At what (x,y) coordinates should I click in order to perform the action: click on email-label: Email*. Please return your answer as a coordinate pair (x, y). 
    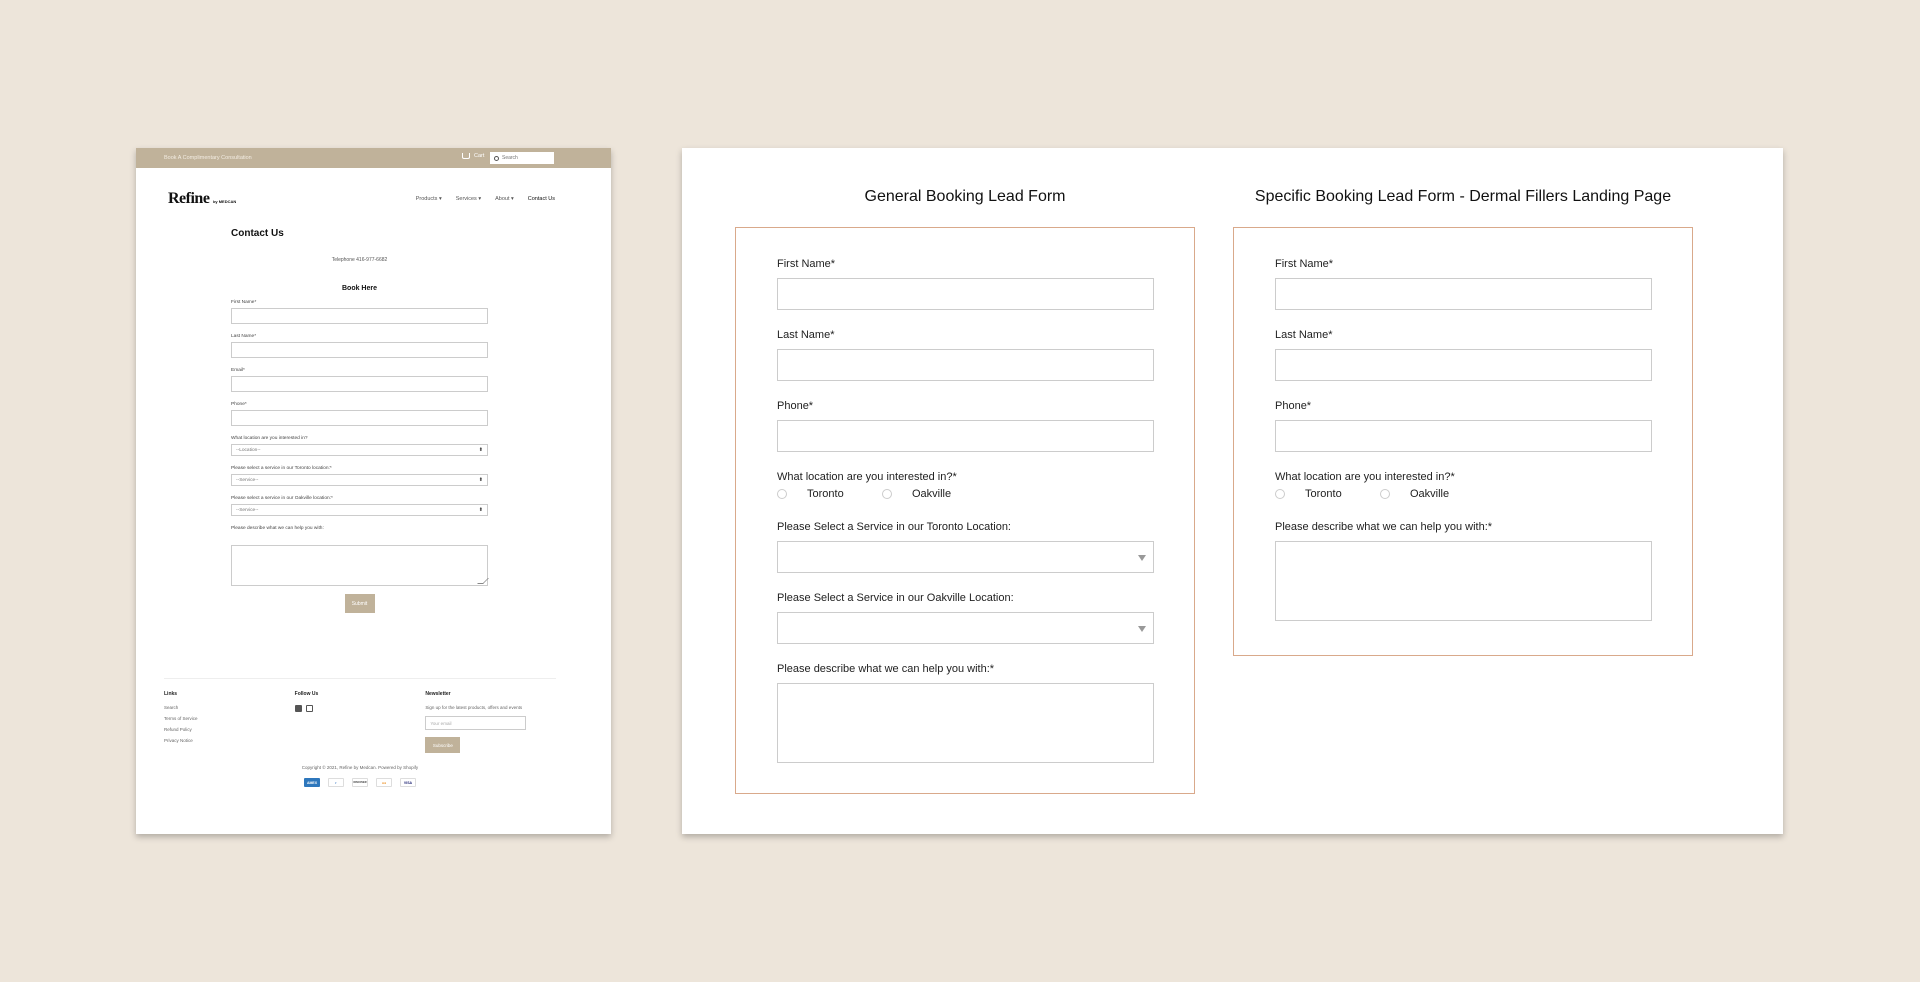
    Looking at the image, I should click on (238, 370).